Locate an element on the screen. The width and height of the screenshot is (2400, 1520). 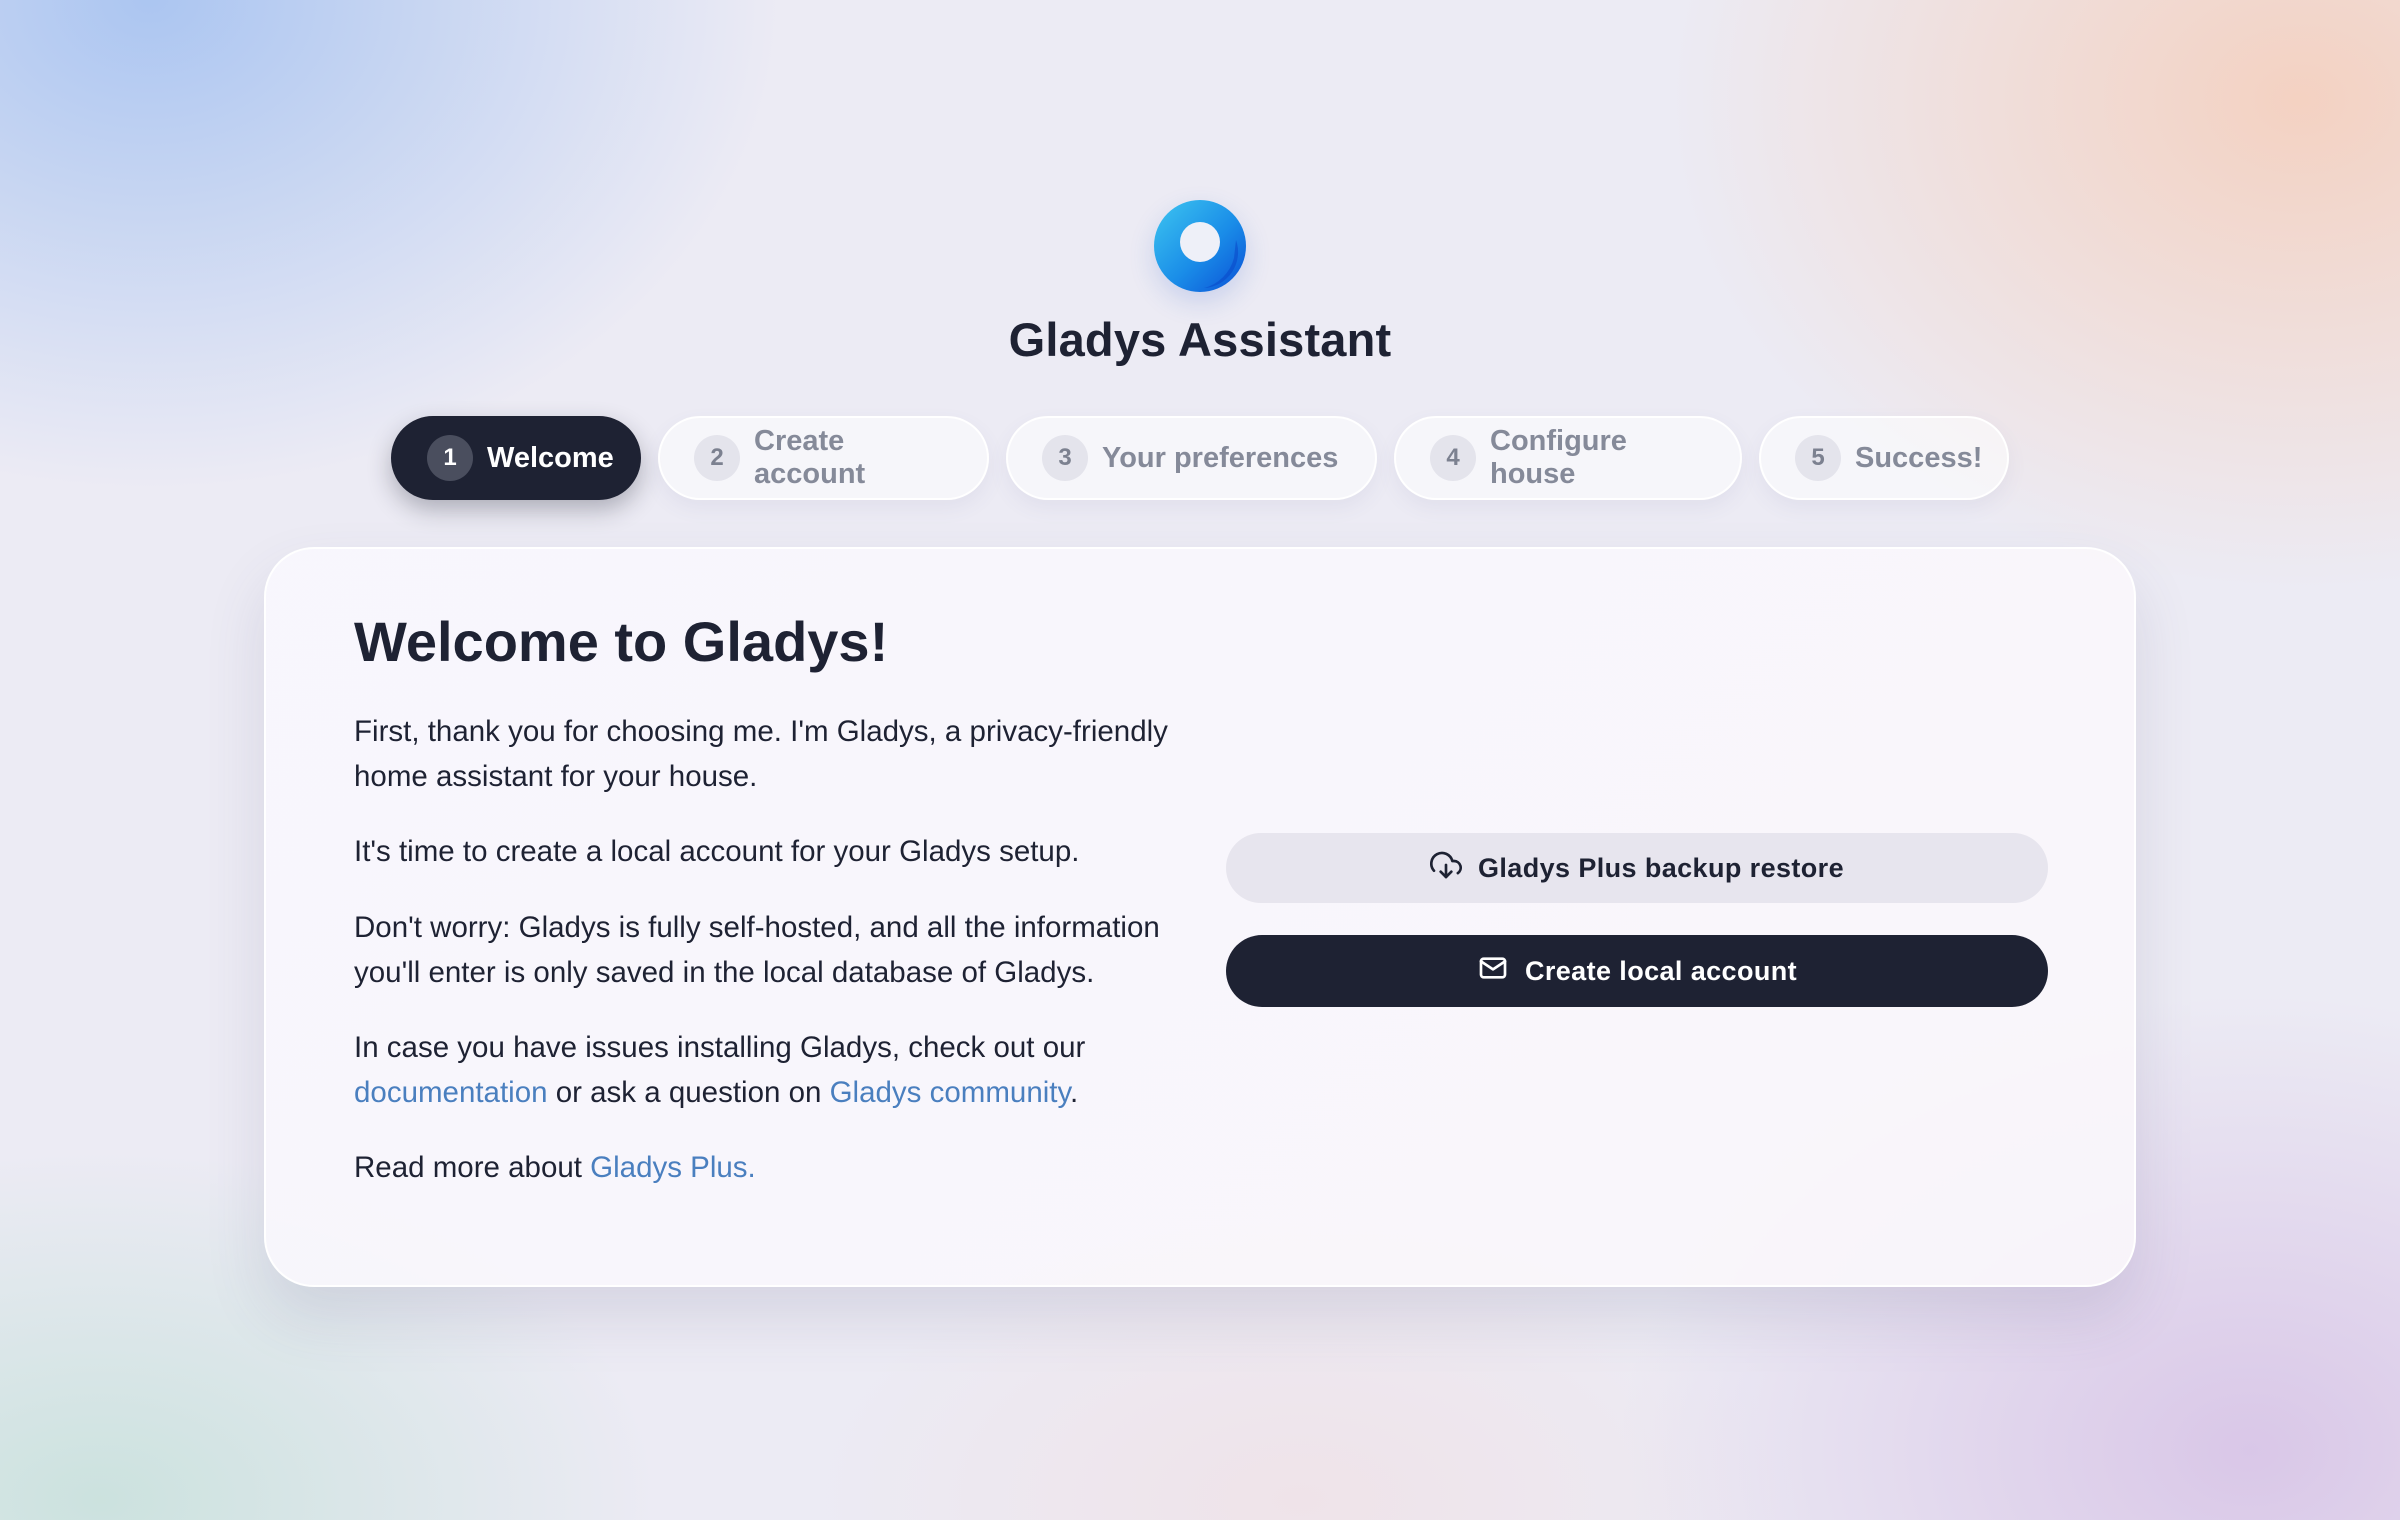
restore-button-label: Gladys Plus backup restore is located at coordinates (1661, 867).